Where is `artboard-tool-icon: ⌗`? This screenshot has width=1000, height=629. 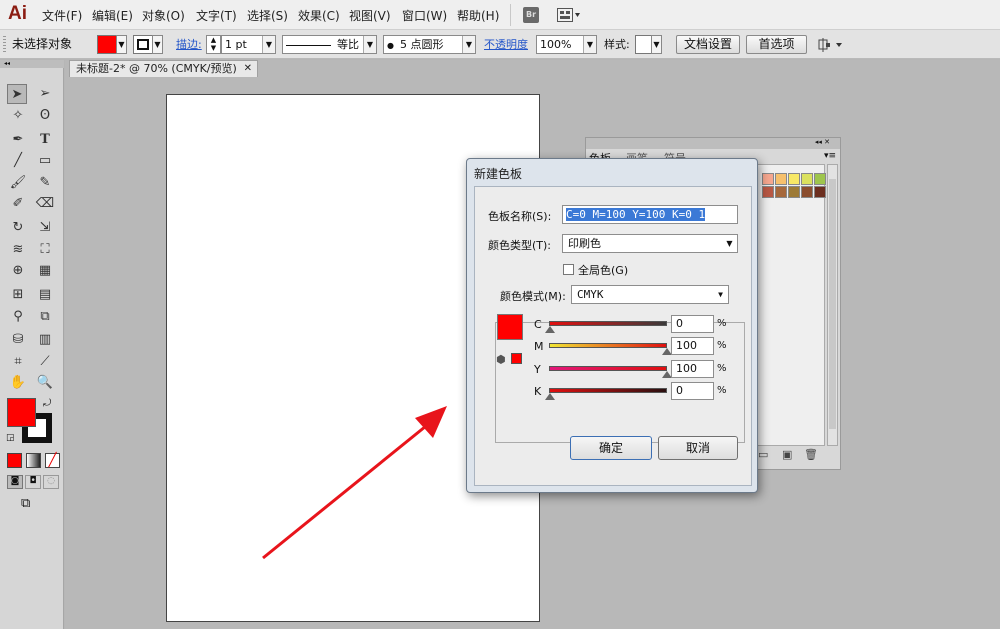 artboard-tool-icon: ⌗ is located at coordinates (18, 362).